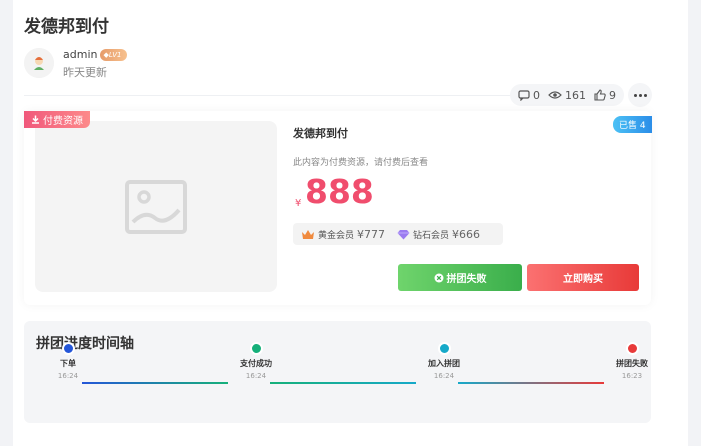  Describe the element at coordinates (575, 95) in the screenshot. I see `view-count-label: 161` at that location.